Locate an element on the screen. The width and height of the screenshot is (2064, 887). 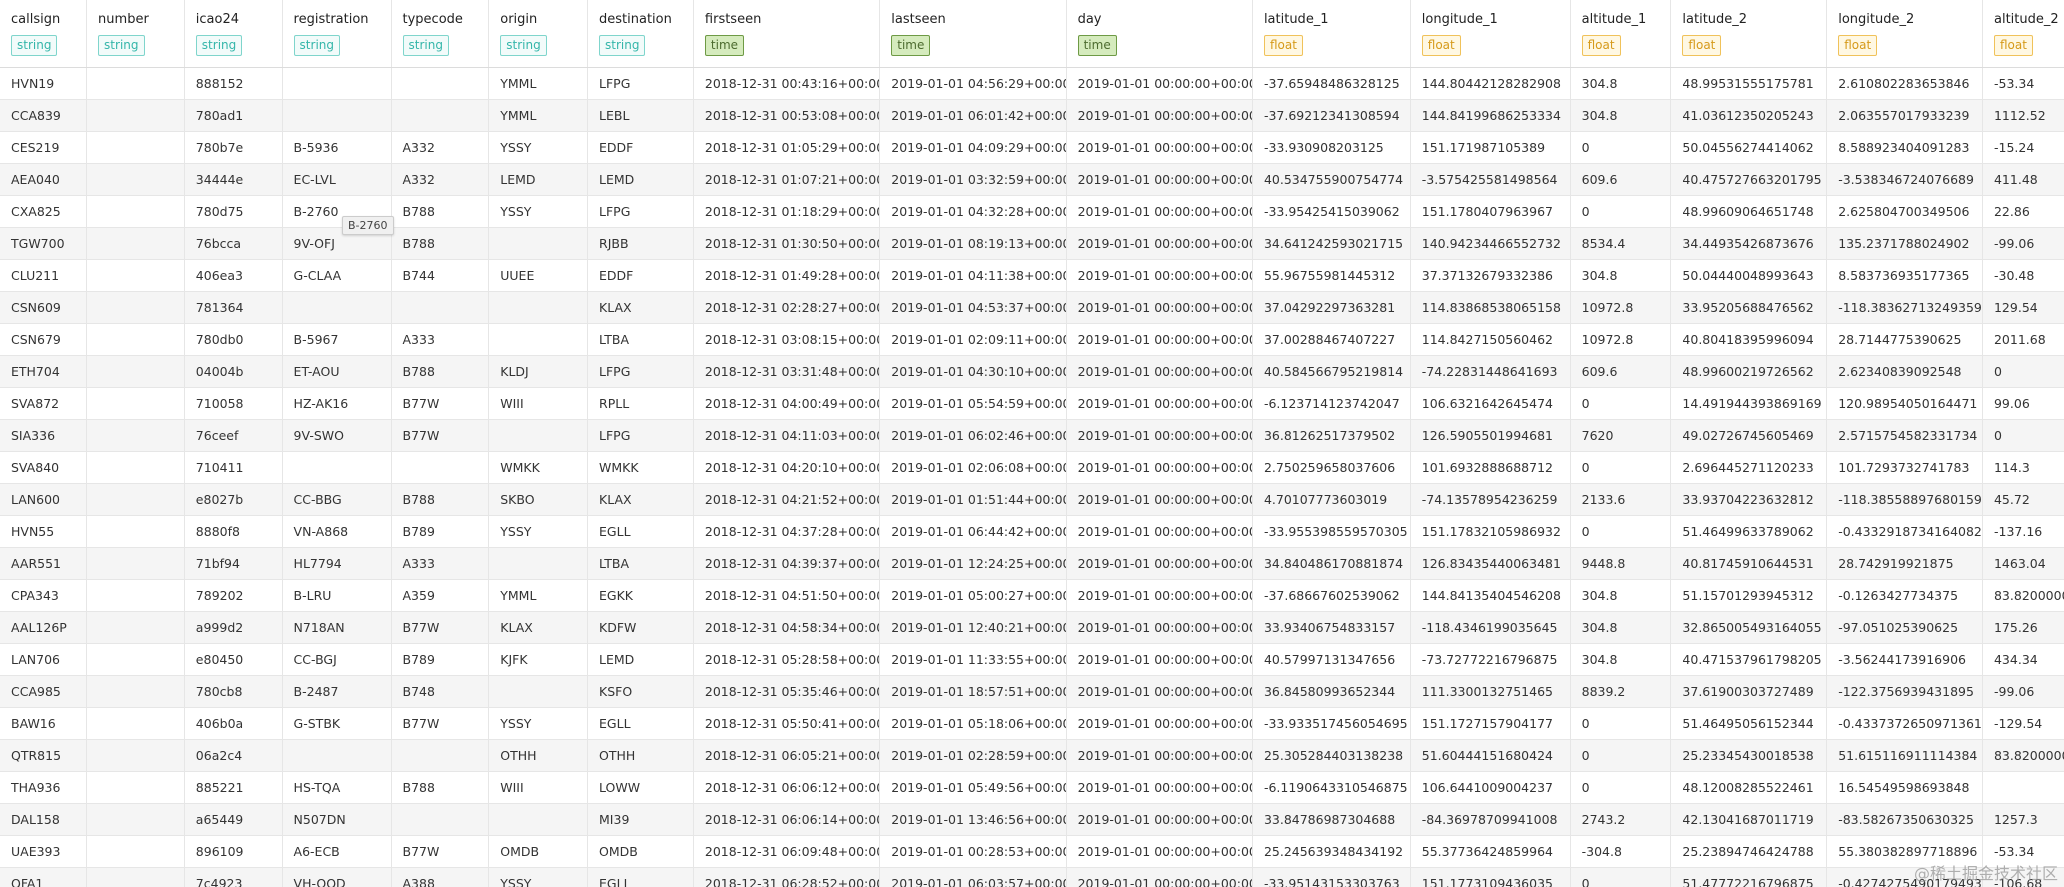
cell-icao24: e8027b is located at coordinates (233, 499).